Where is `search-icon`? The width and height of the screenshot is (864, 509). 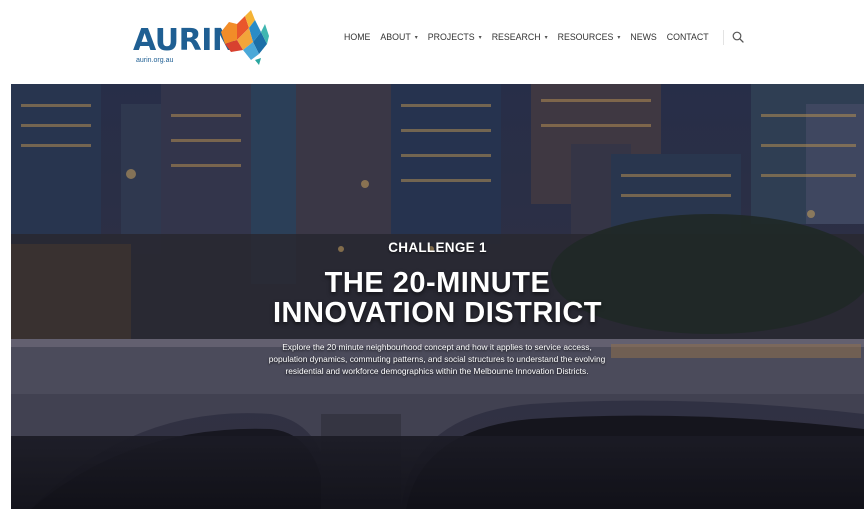 search-icon is located at coordinates (738, 37).